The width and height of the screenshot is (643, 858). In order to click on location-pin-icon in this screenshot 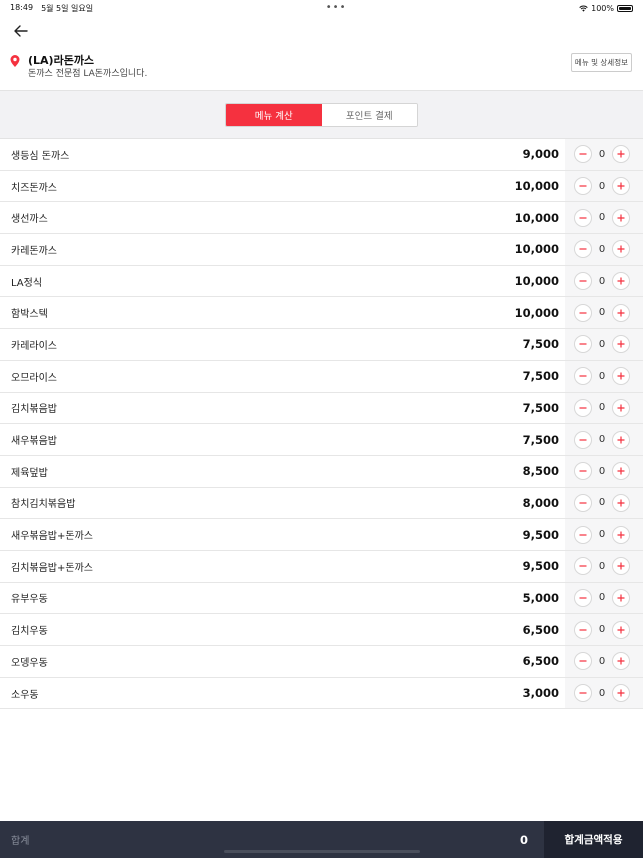, I will do `click(15, 61)`.